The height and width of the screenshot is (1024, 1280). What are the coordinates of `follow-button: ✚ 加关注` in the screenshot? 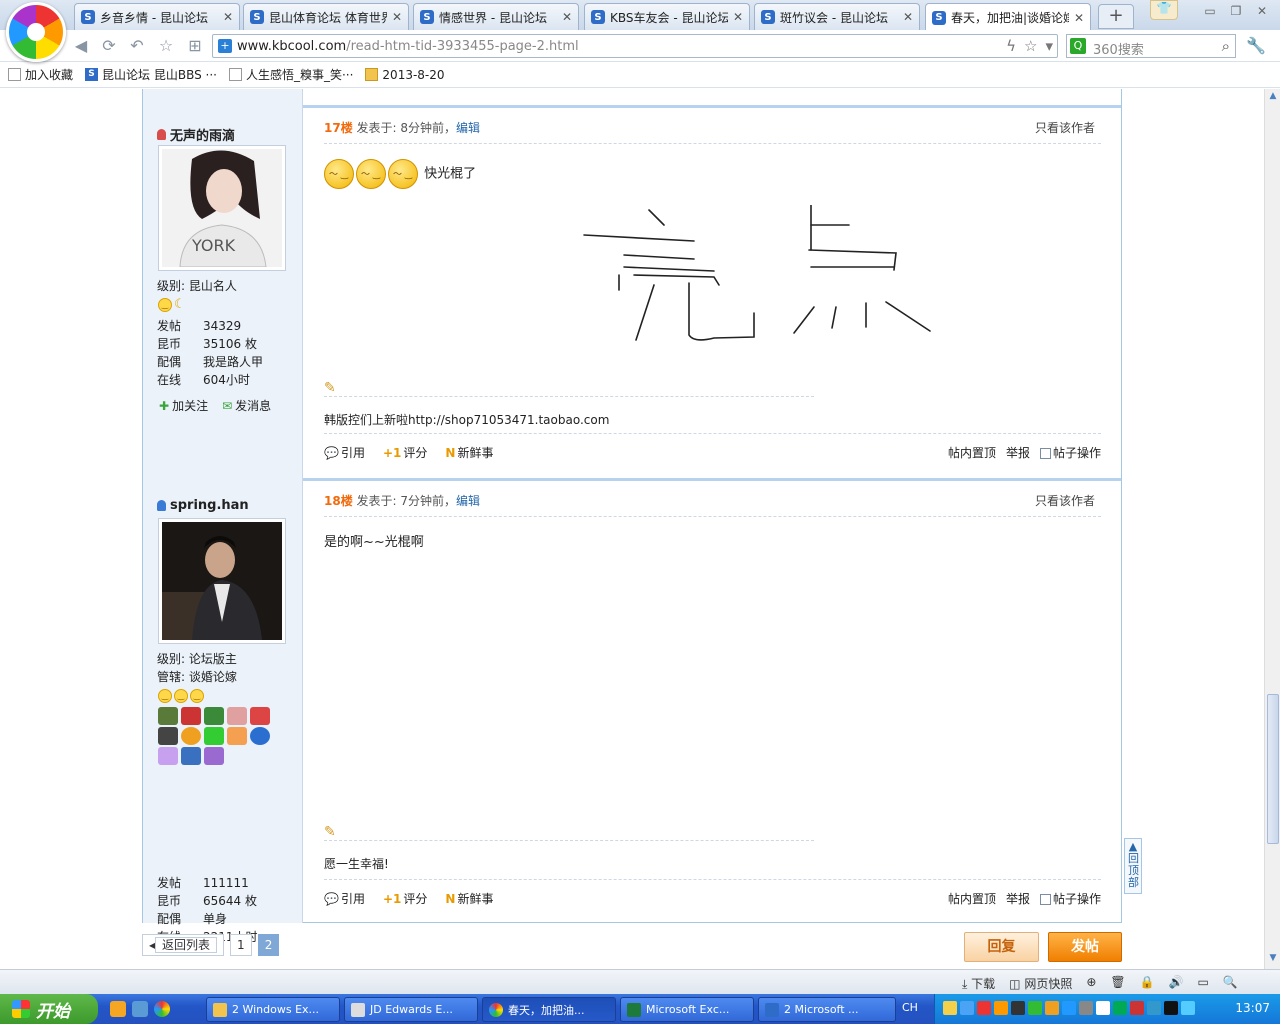 It's located at (183, 405).